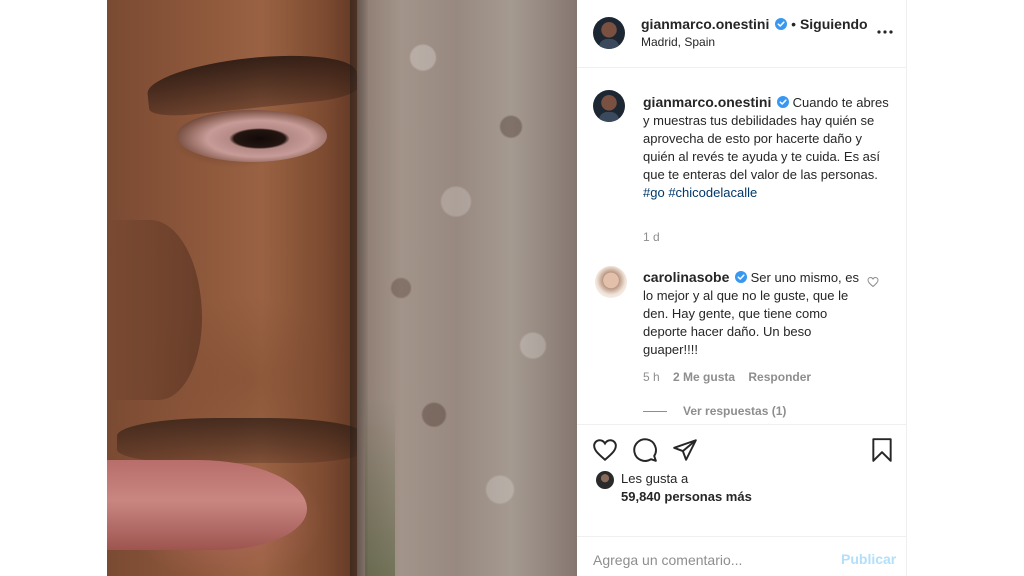 This screenshot has width=1024, height=576. Describe the element at coordinates (654, 192) in the screenshot. I see `hashtag-go: #go` at that location.